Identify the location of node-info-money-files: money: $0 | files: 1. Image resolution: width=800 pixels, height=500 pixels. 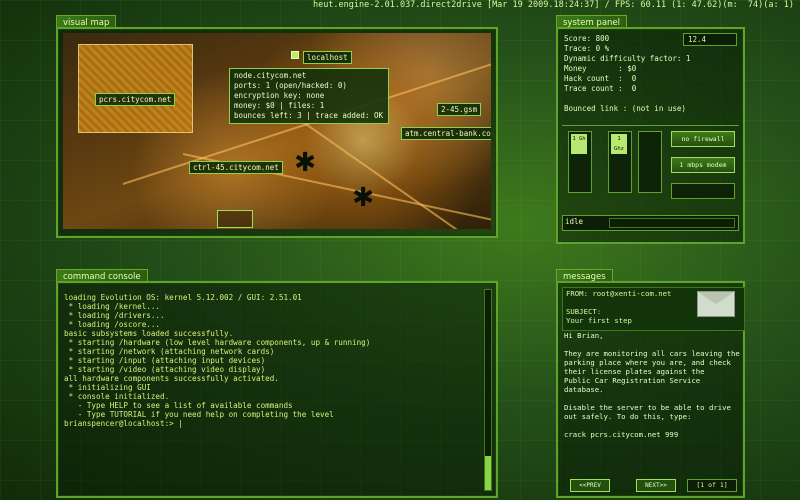
(279, 105).